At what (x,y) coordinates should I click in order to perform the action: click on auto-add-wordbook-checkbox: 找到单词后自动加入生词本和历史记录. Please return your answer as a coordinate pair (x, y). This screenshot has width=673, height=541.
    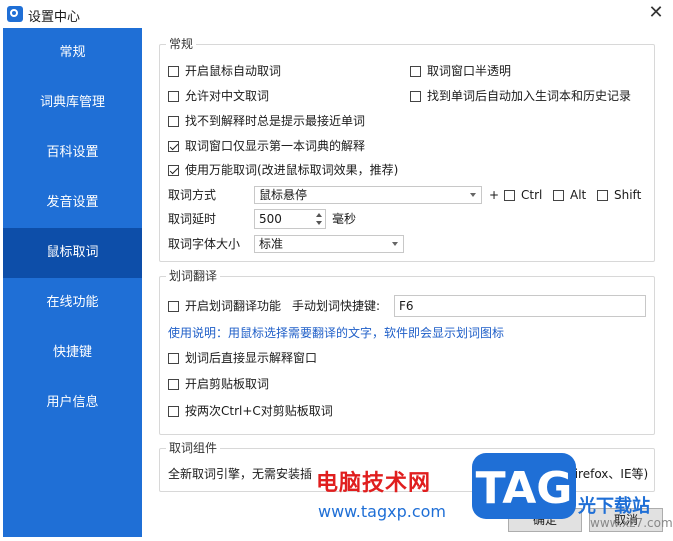
    Looking at the image, I should click on (520, 96).